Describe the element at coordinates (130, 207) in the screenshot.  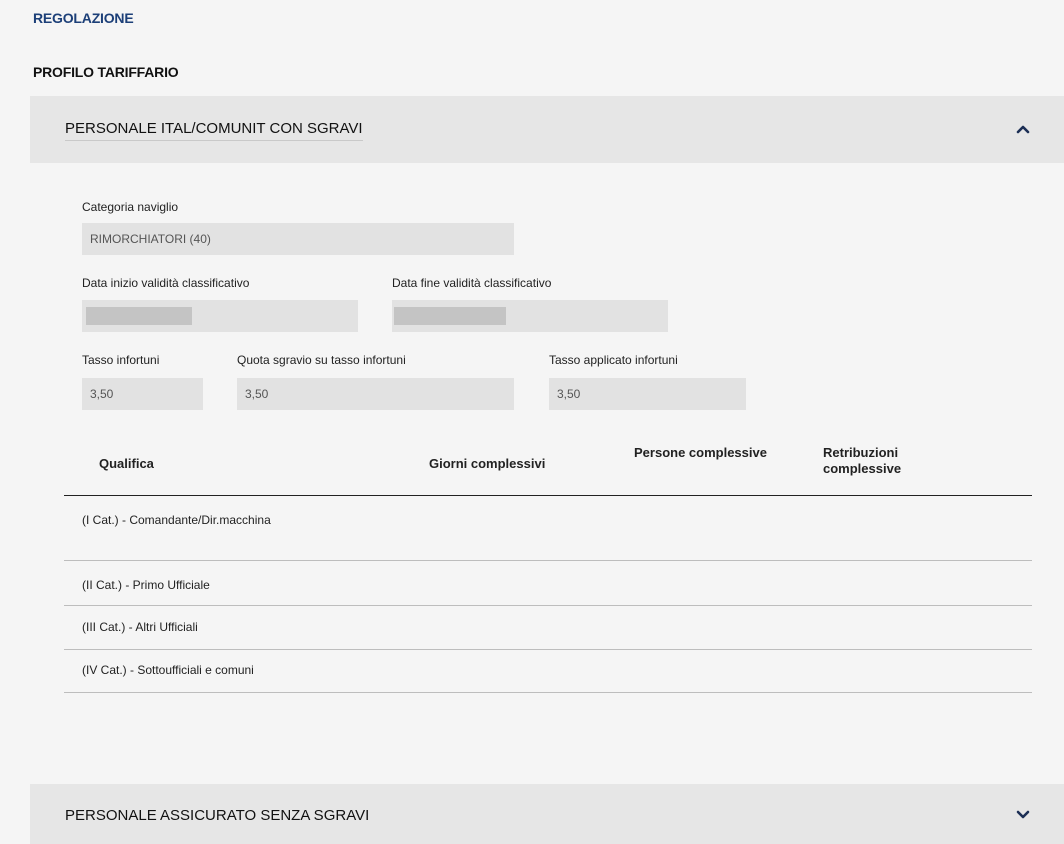
I see `categoria-naviglio-label: Categoria naviglio` at that location.